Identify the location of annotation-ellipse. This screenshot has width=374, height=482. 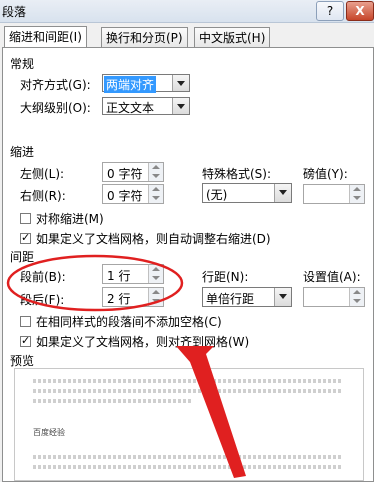
(95, 283).